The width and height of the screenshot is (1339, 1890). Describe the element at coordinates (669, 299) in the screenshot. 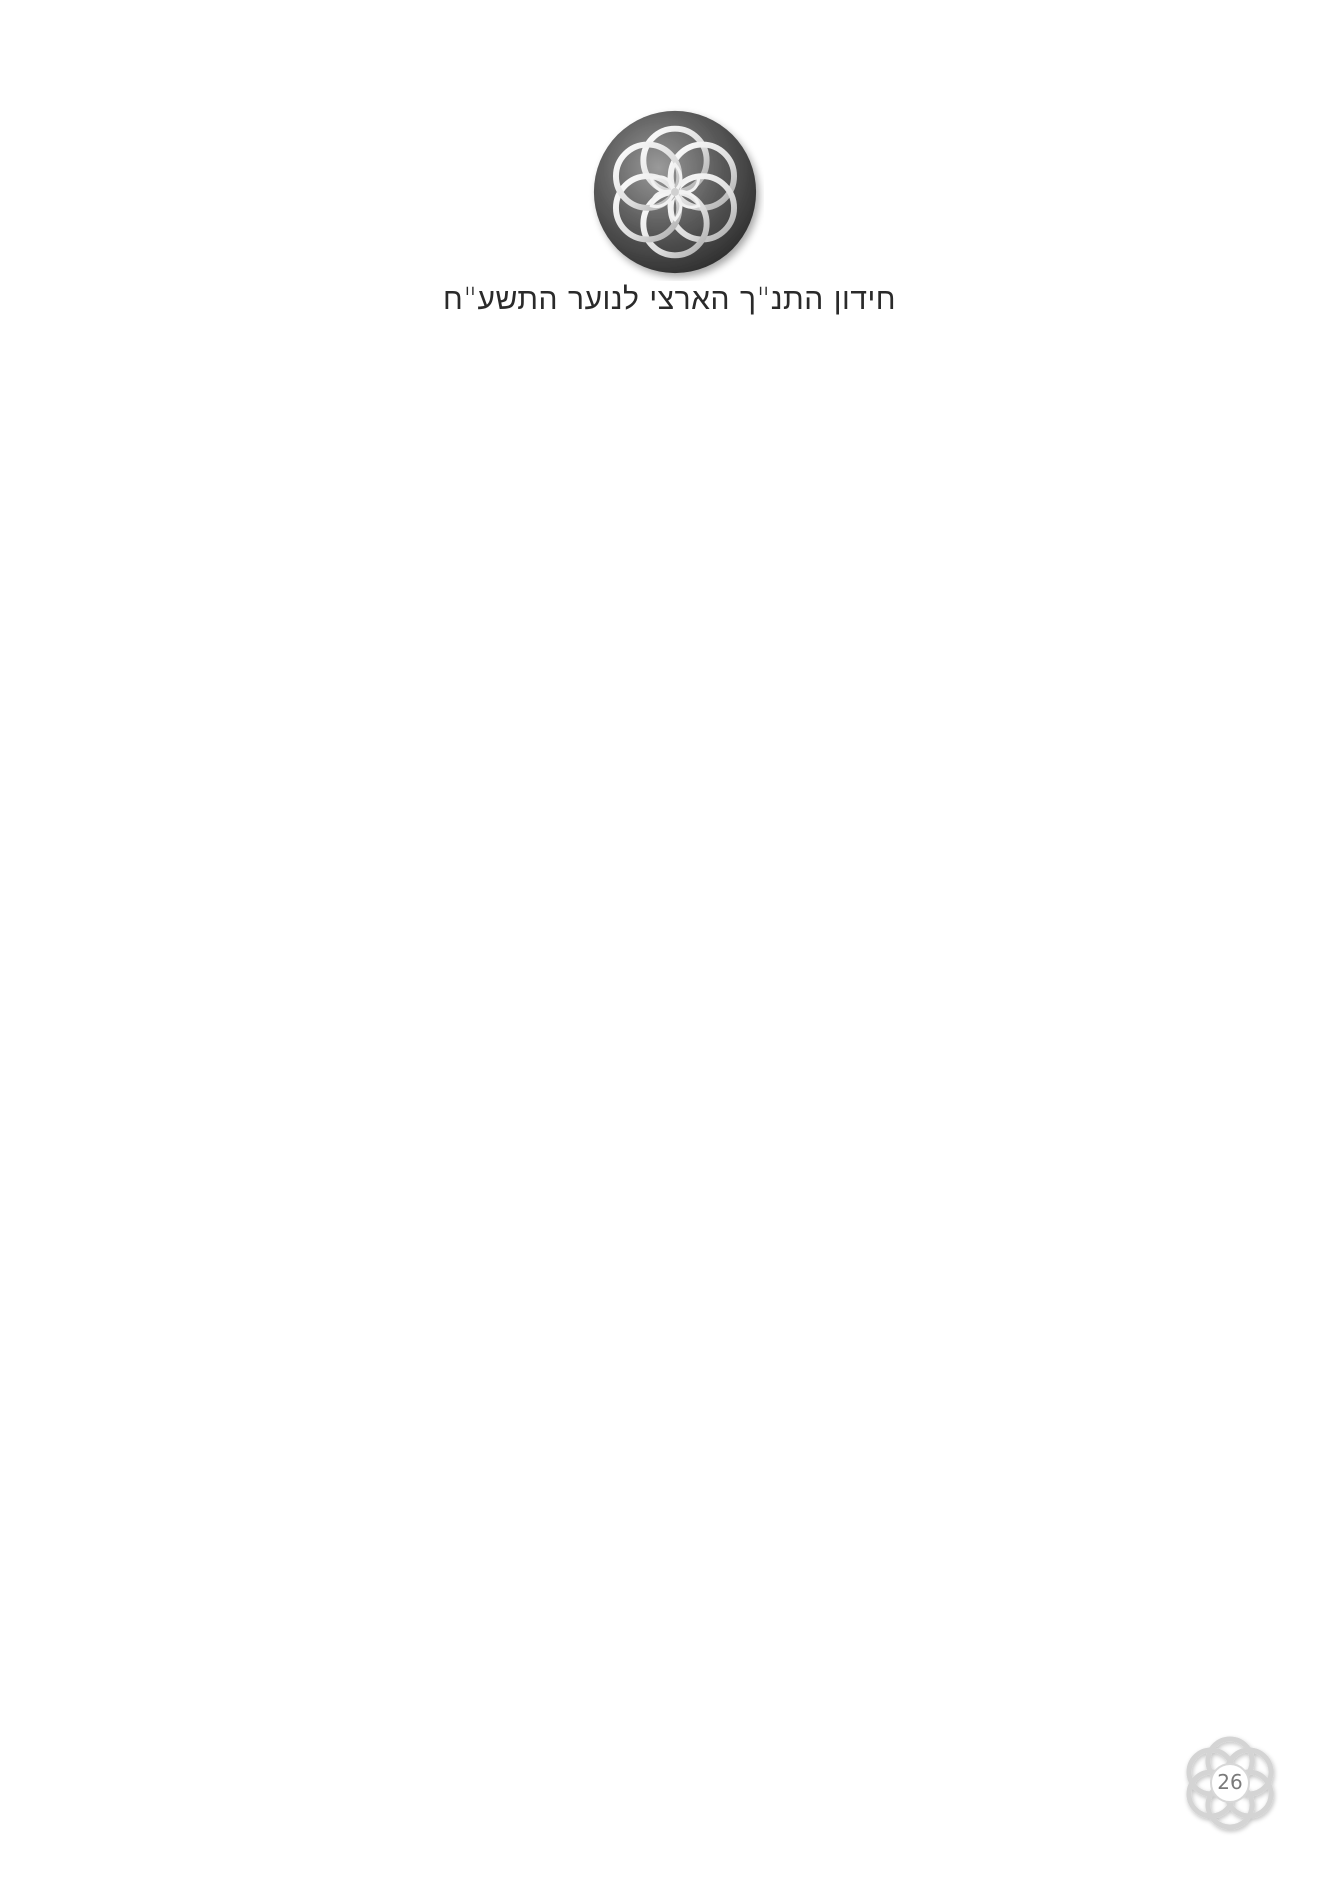

I see `page-title: חידון התנ"ך הארצי לנוער התשע"ח` at that location.